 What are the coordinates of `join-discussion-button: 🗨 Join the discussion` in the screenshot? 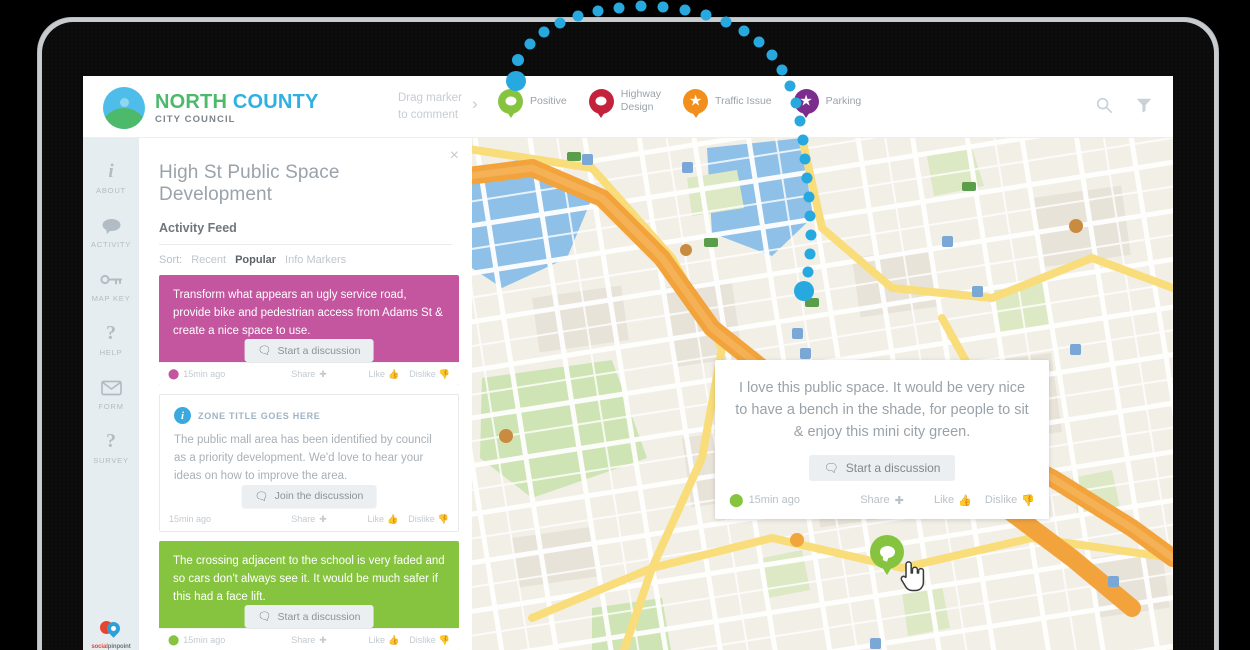 It's located at (309, 496).